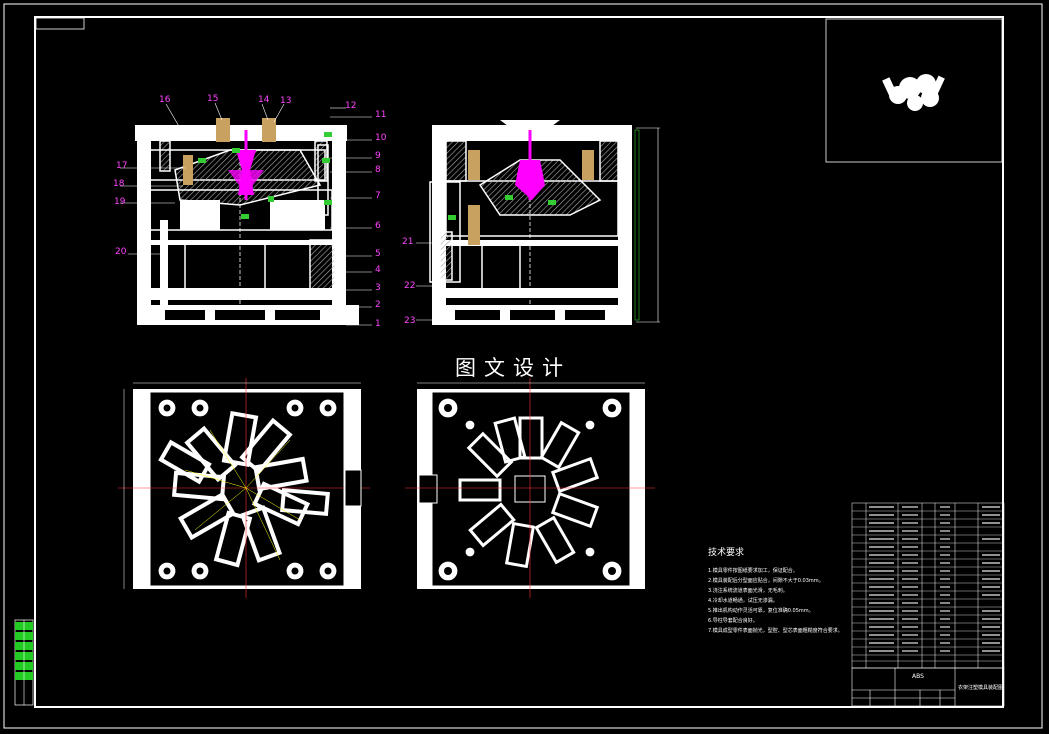  I want to click on part-label-7: 7, so click(378, 196).